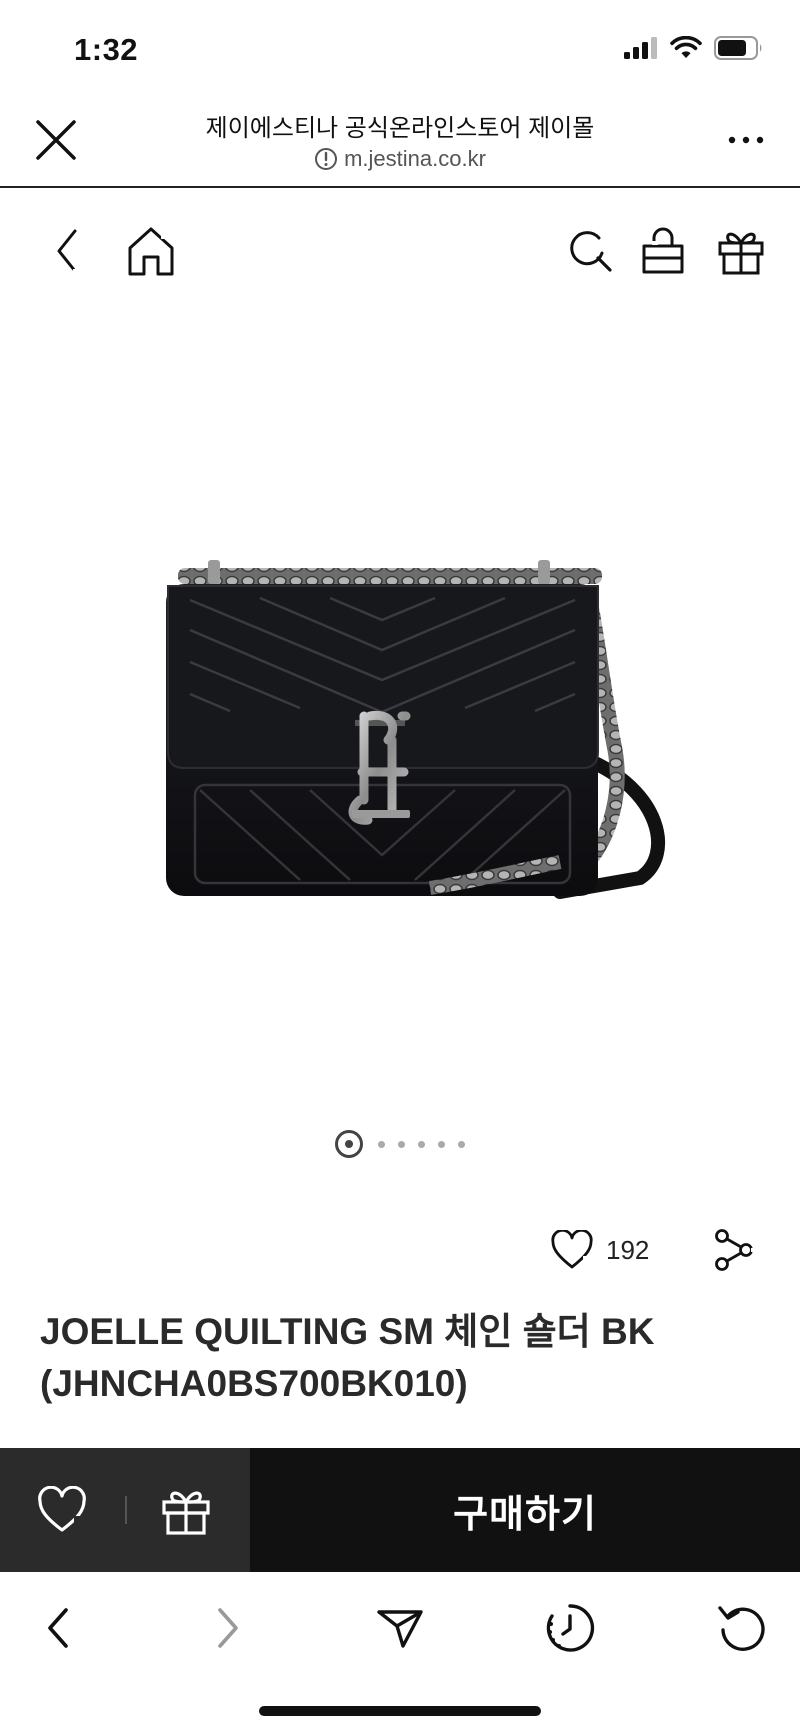 Image resolution: width=800 pixels, height=1732 pixels. What do you see at coordinates (400, 250) in the screenshot?
I see `site-nav` at bounding box center [400, 250].